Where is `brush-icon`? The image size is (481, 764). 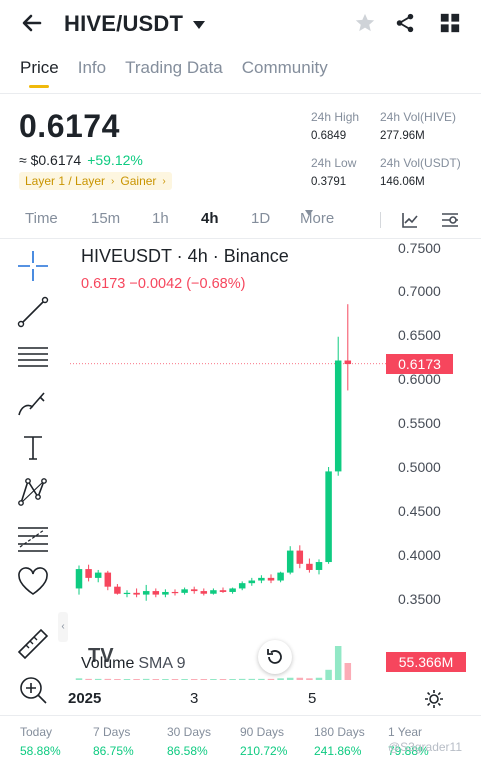 brush-icon is located at coordinates (33, 404).